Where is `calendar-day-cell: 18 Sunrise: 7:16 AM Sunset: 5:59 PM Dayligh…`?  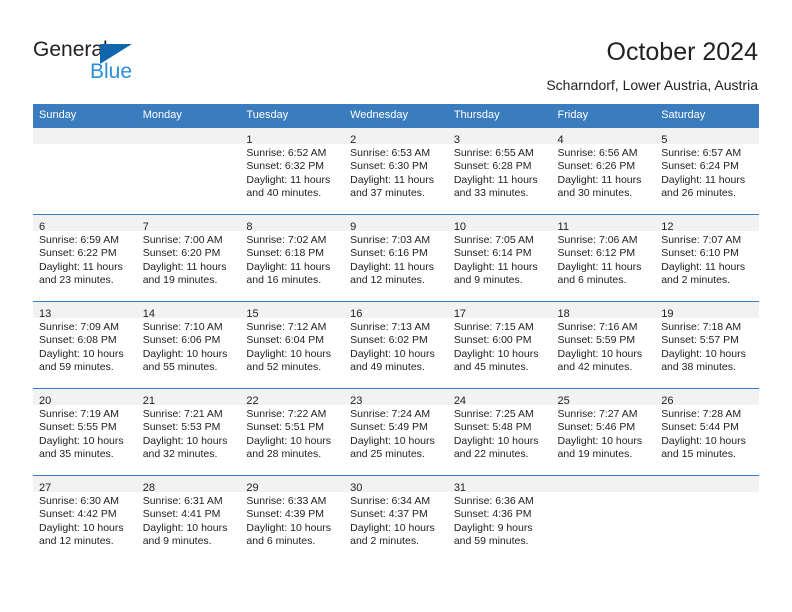
calendar-day-cell: 18 Sunrise: 7:16 AM Sunset: 5:59 PM Dayligh… is located at coordinates (603, 345).